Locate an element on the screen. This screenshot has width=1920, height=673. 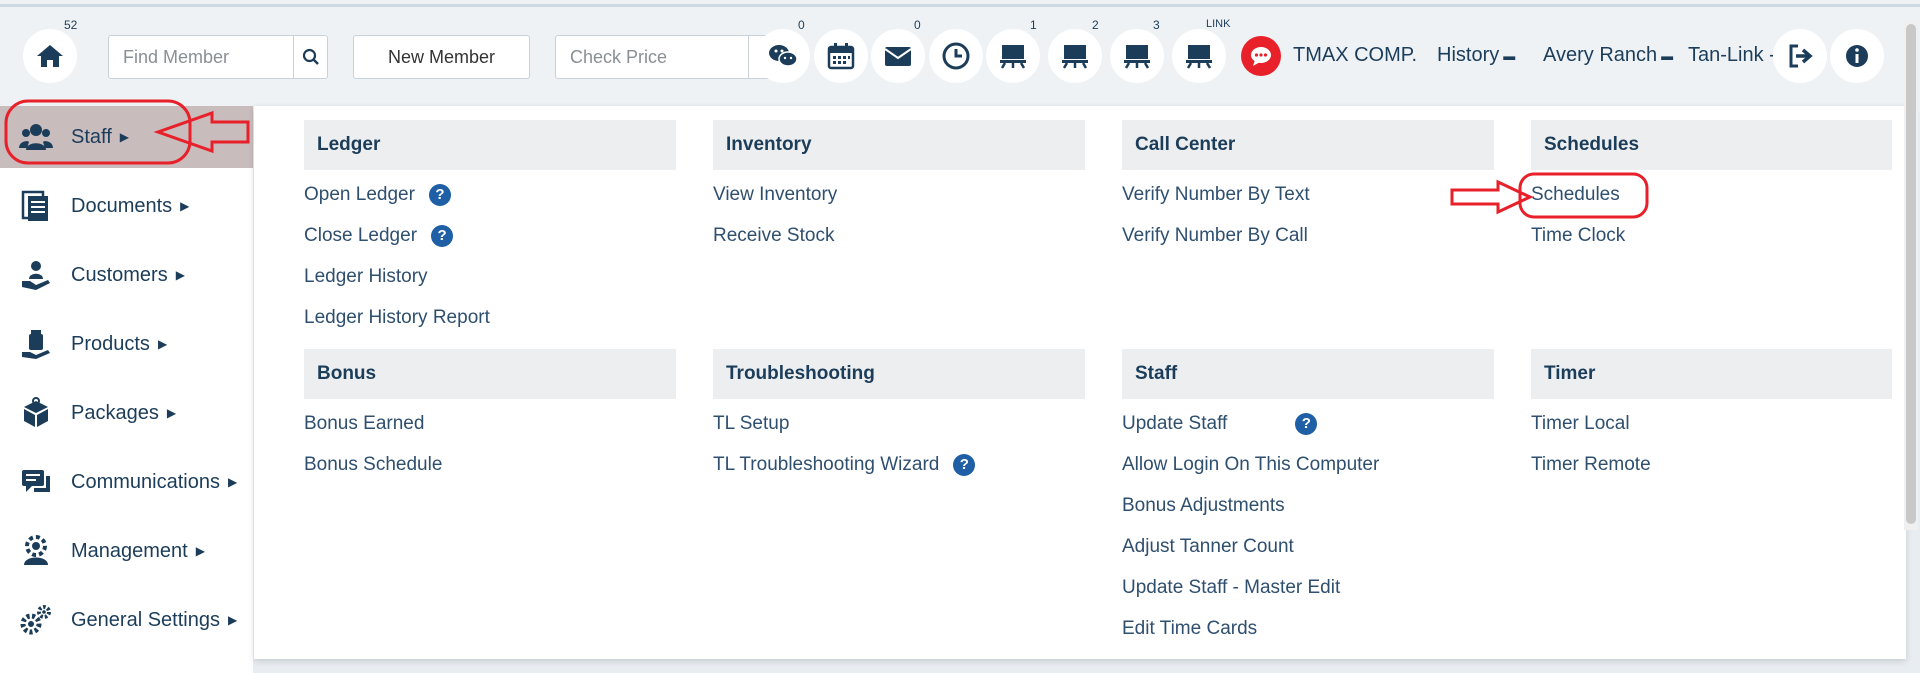
bed-2-badge: 2 is located at coordinates (1095, 25).